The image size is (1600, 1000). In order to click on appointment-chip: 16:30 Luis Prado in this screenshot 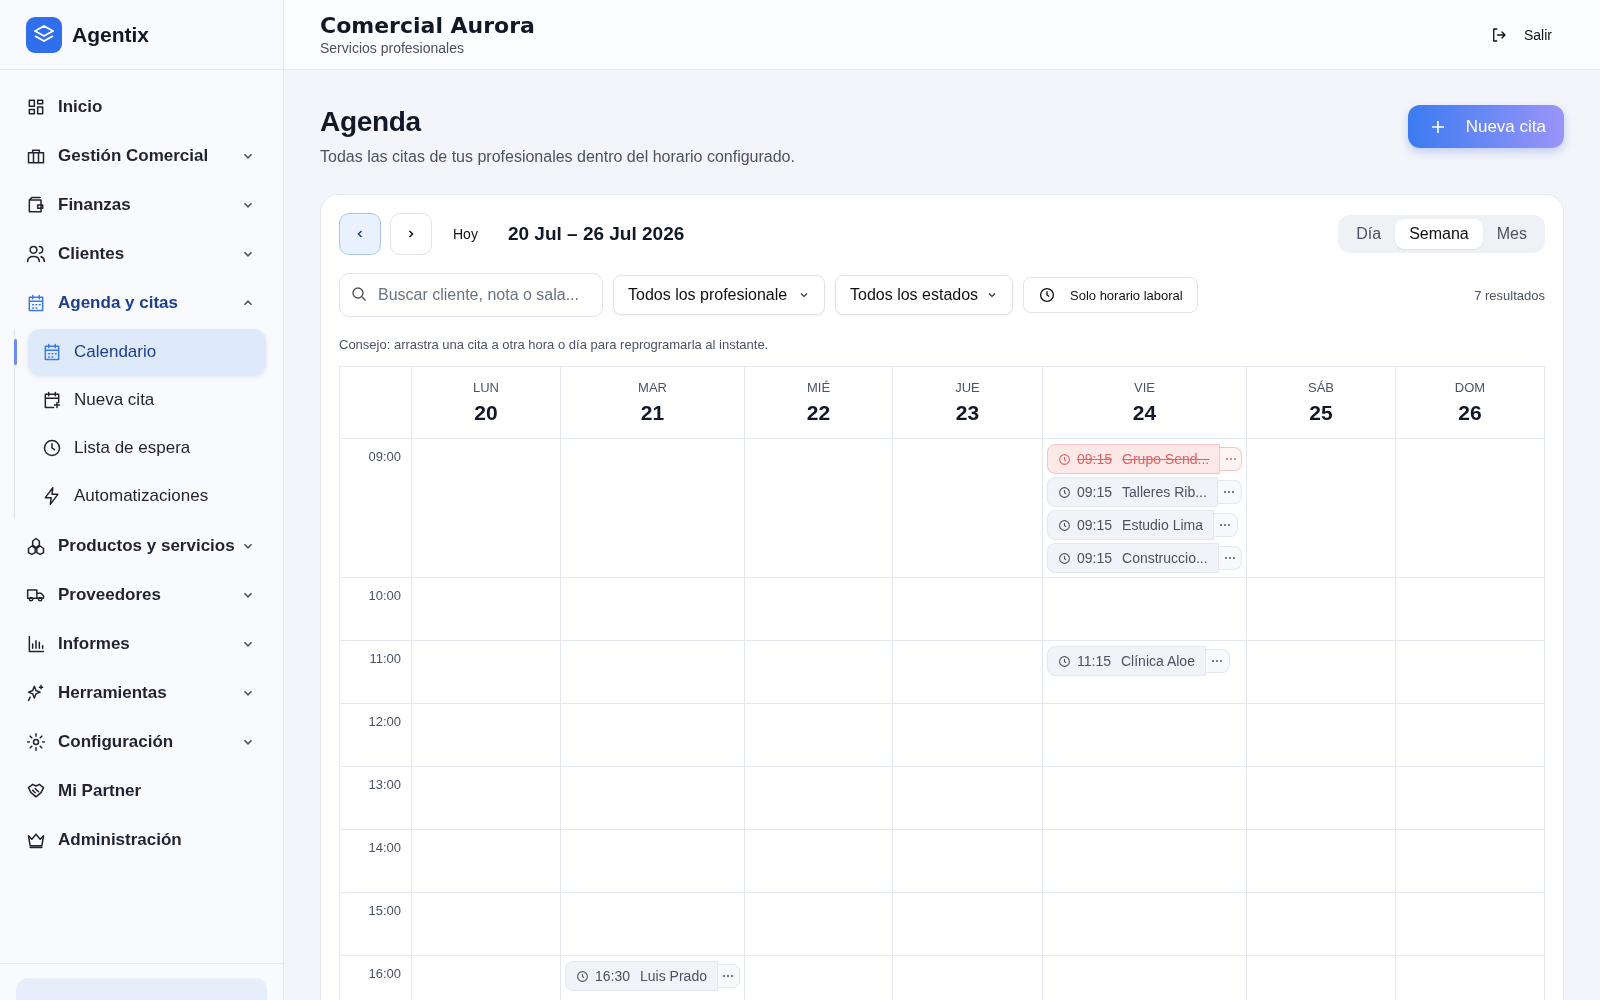, I will do `click(641, 976)`.